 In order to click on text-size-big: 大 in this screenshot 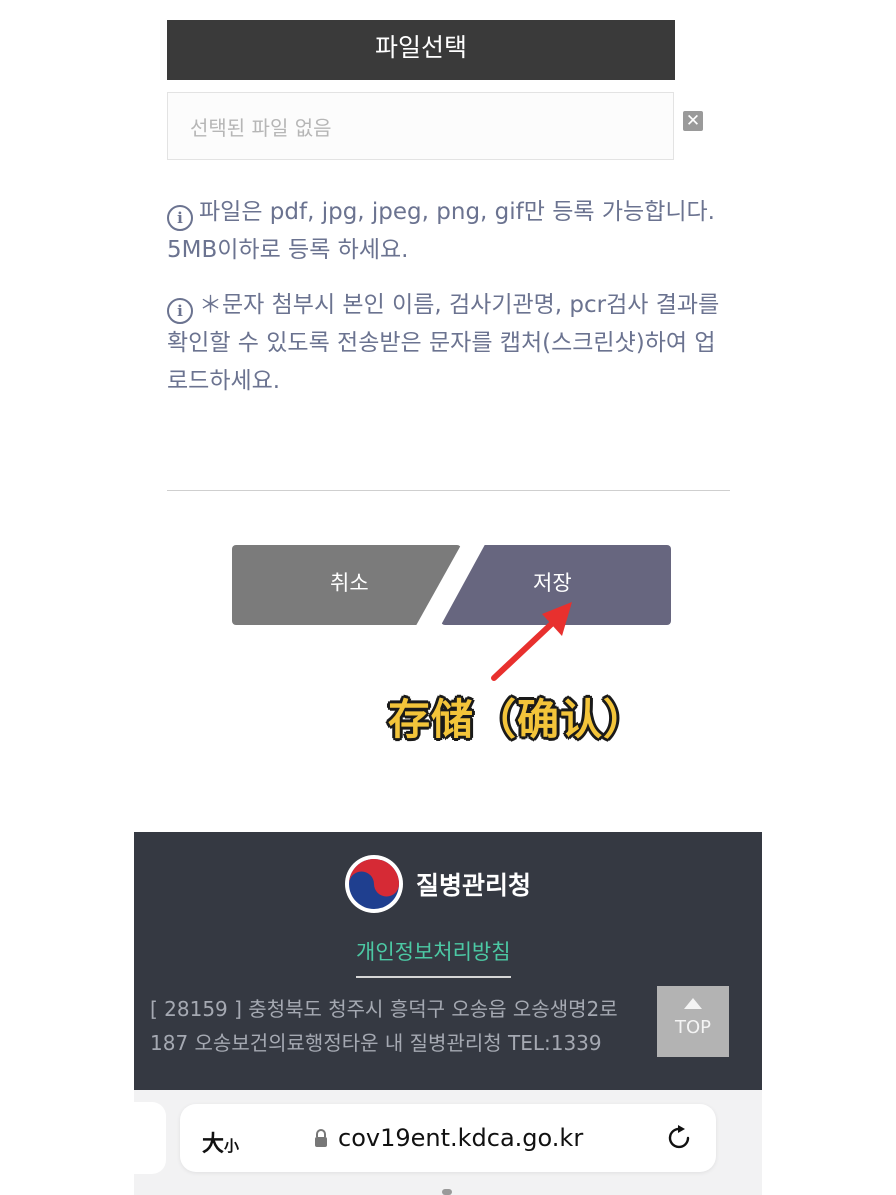, I will do `click(213, 1144)`.